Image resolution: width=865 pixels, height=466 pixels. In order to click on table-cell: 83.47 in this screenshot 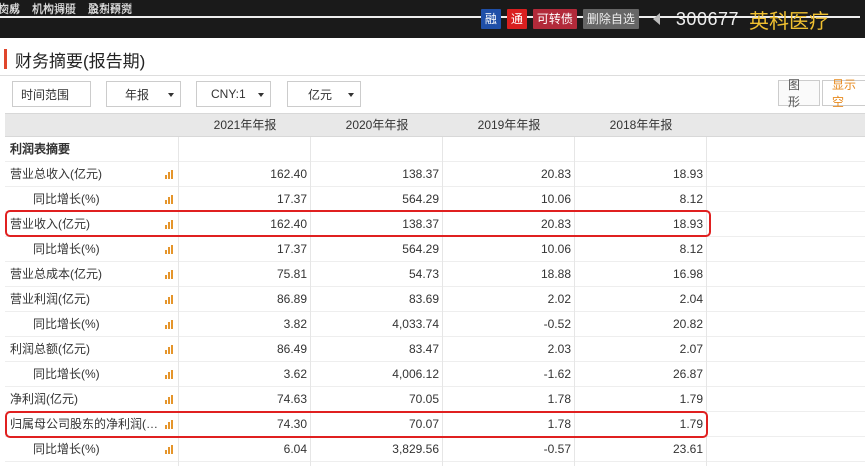, I will do `click(423, 349)`.